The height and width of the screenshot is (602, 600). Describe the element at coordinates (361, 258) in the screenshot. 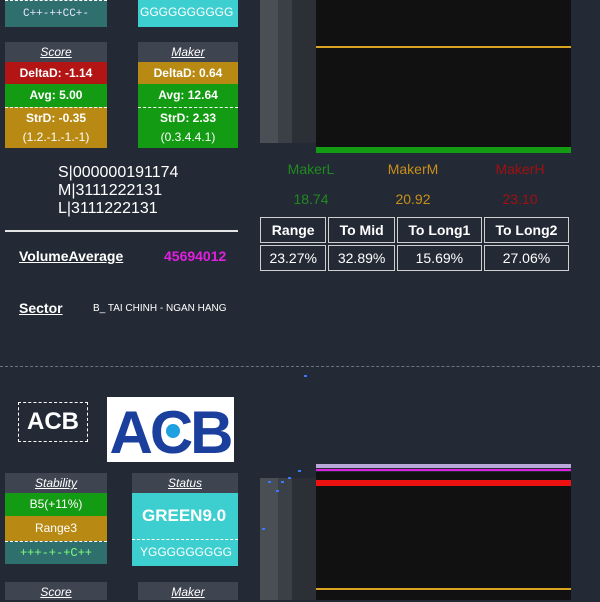

I see `stats-value-to-mid: 32.89%` at that location.